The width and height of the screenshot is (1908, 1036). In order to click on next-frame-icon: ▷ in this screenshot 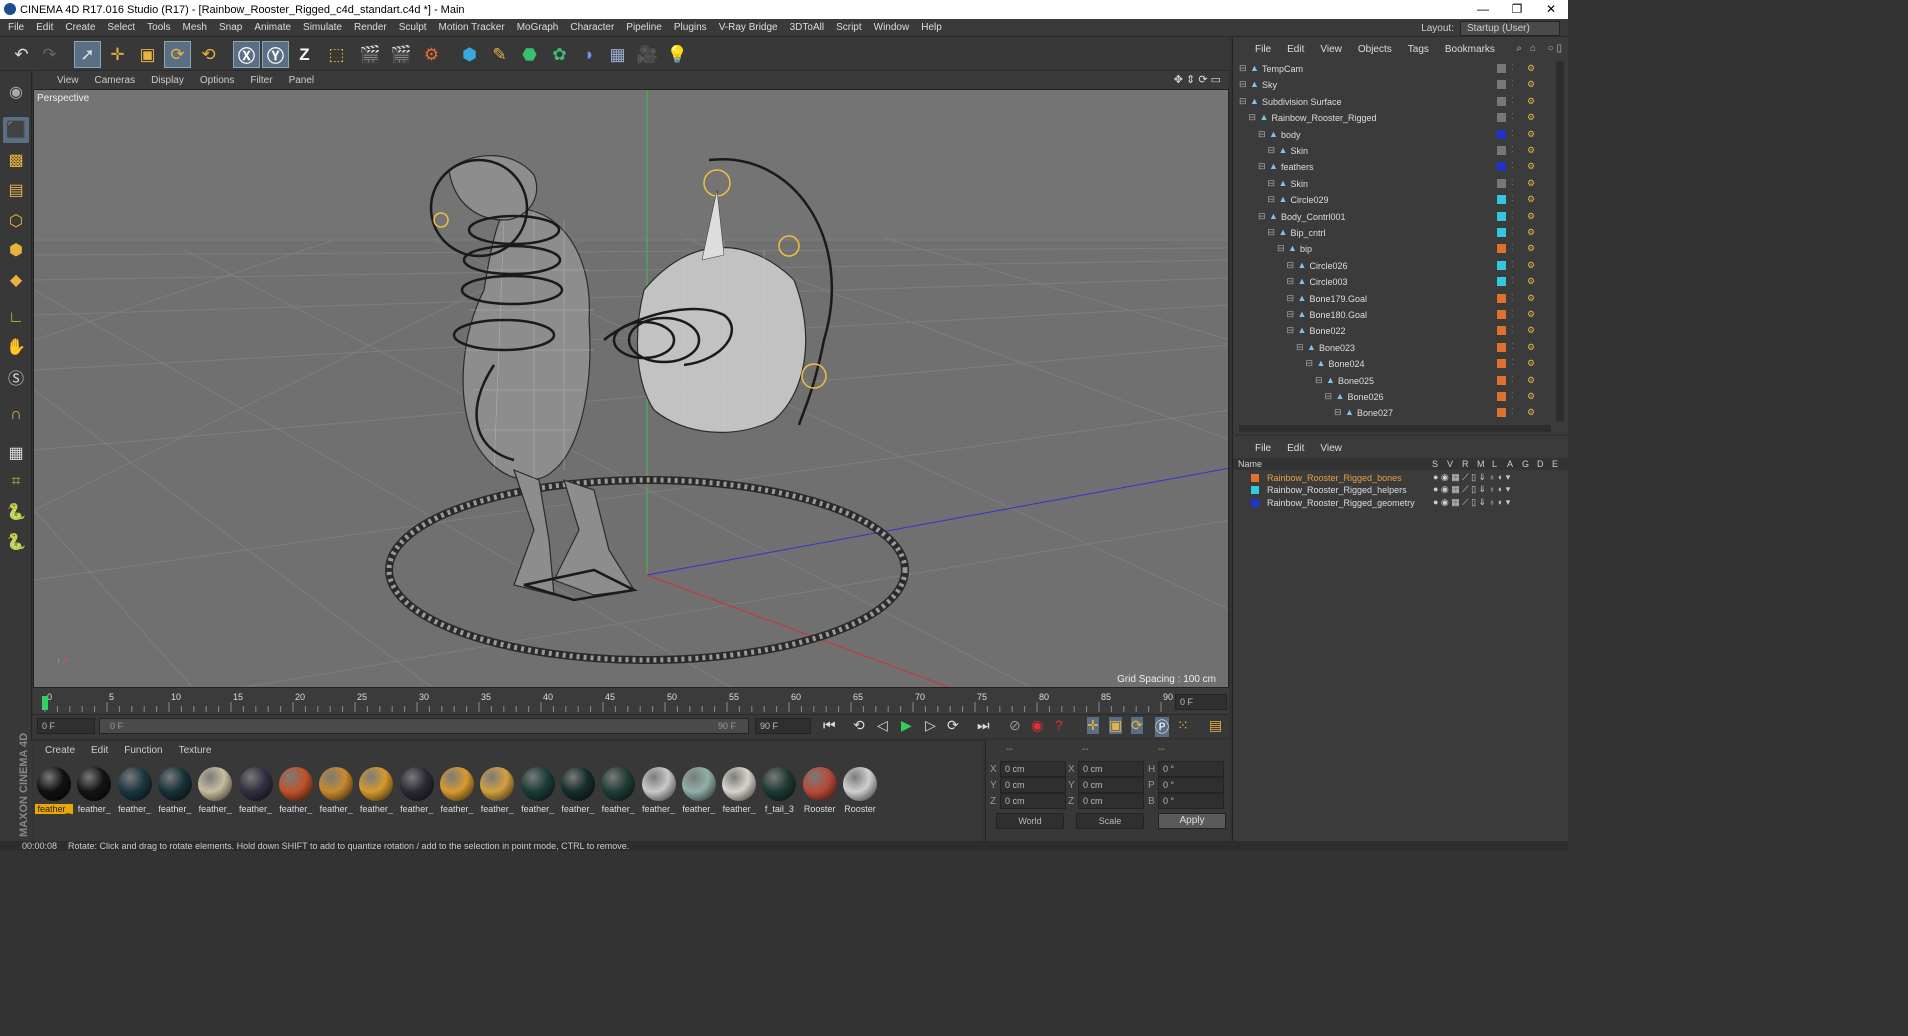, I will do `click(930, 725)`.